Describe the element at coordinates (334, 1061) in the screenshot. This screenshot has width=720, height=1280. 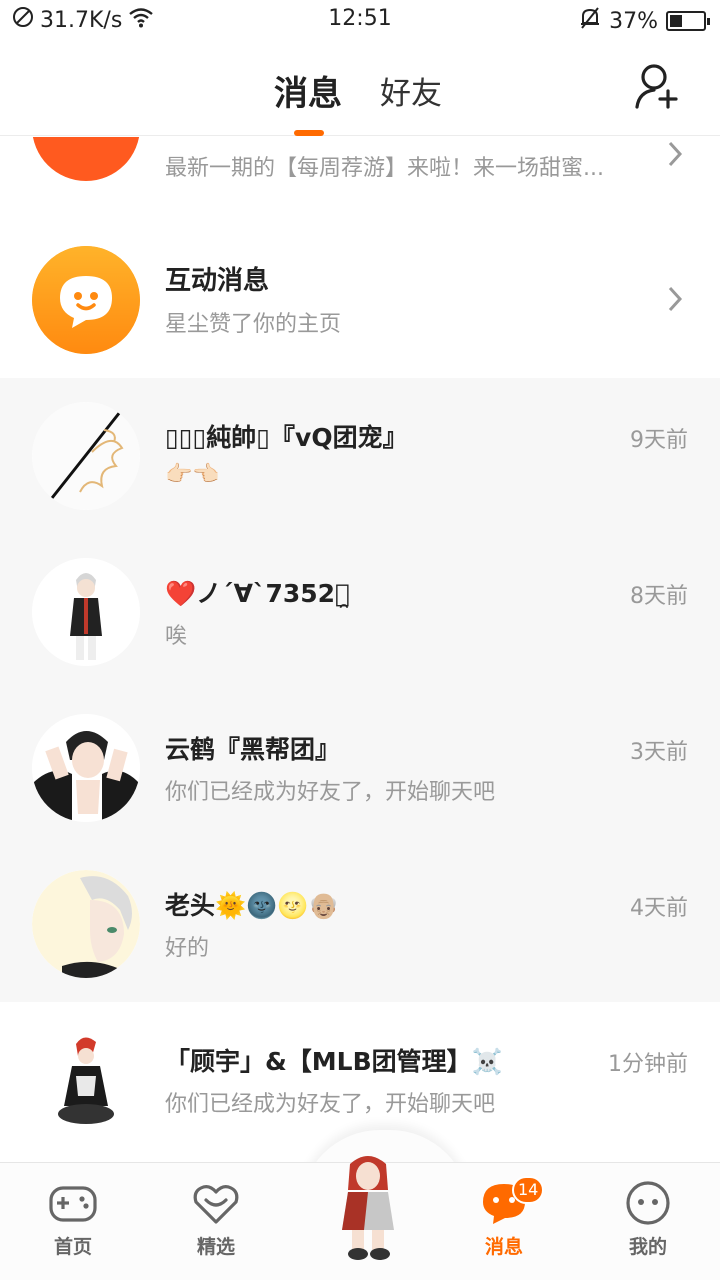
I see `chat-name: 「顾宇」&【MLB团管理】☠️` at that location.